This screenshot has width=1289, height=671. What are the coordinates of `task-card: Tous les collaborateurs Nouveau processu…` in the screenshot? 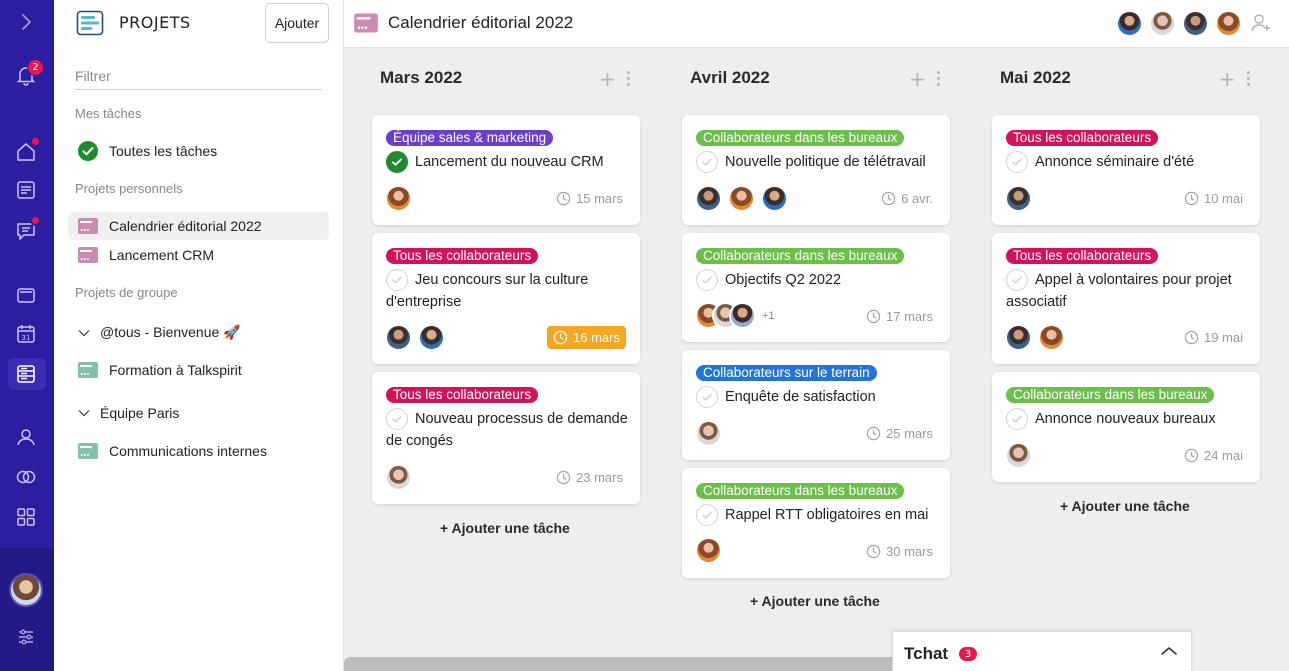 It's located at (506, 438).